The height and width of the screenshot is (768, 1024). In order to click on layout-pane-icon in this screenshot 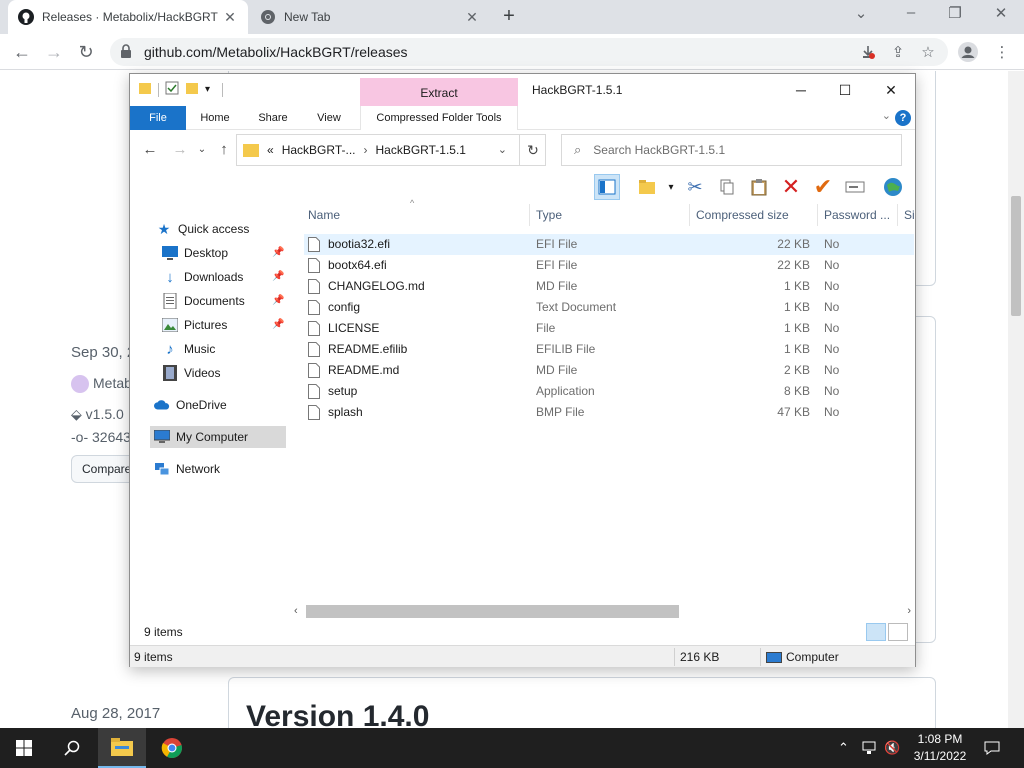, I will do `click(607, 187)`.